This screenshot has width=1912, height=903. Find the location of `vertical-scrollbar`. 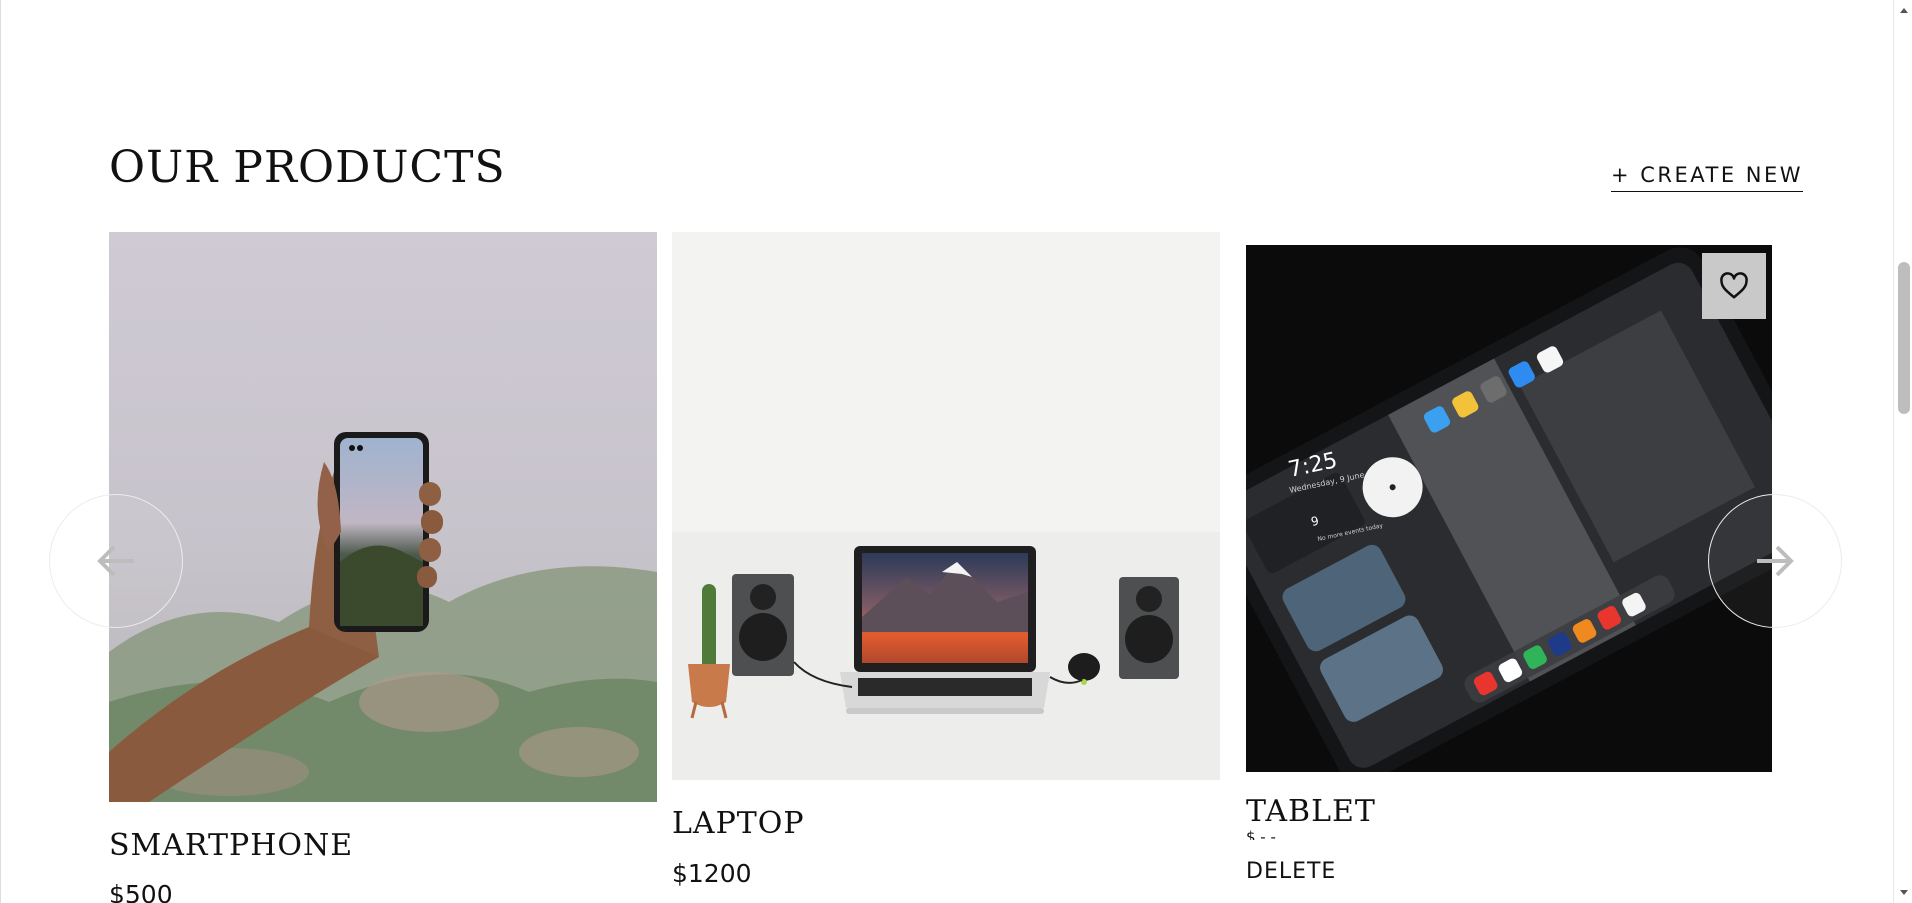

vertical-scrollbar is located at coordinates (1902, 451).